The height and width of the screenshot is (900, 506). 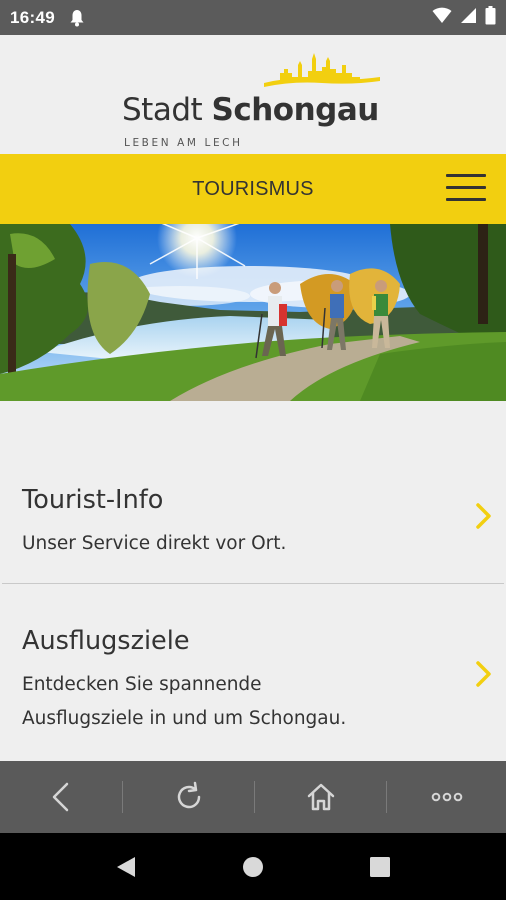 I want to click on logo-tagline: LEBEN AM LECH, so click(x=183, y=143).